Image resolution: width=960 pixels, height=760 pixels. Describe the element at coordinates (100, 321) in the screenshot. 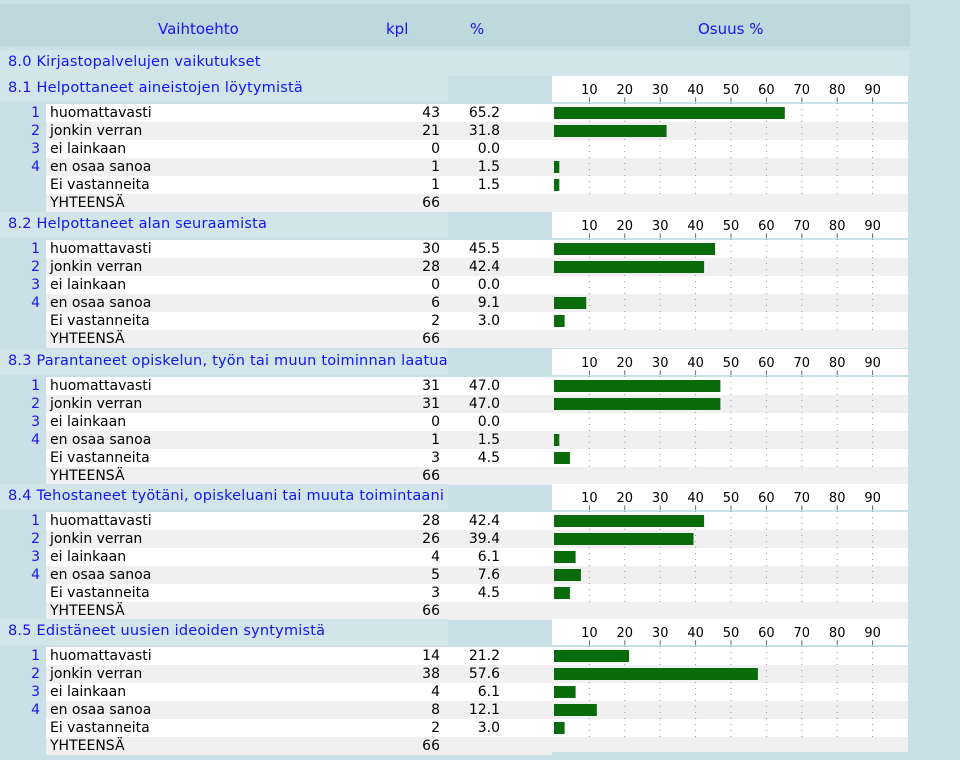

I see `option-label: Ei vastanneita` at that location.